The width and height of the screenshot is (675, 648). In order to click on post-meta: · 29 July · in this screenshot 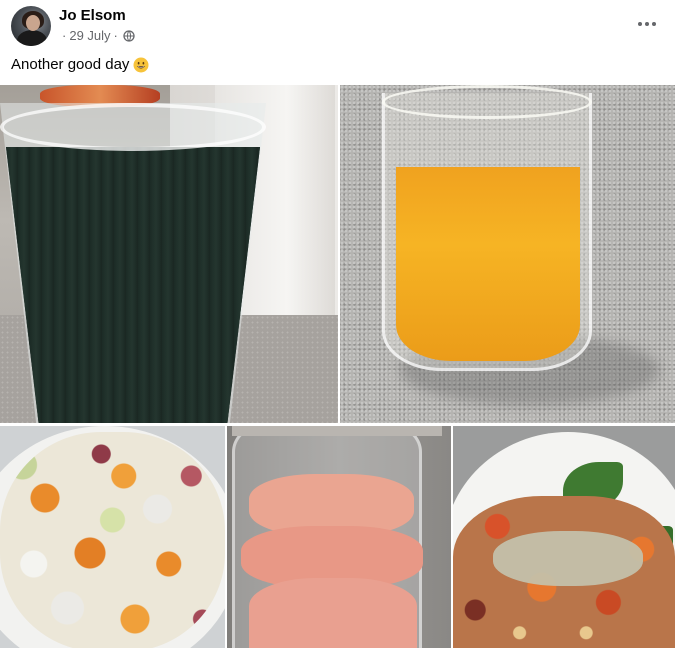, I will do `click(98, 35)`.